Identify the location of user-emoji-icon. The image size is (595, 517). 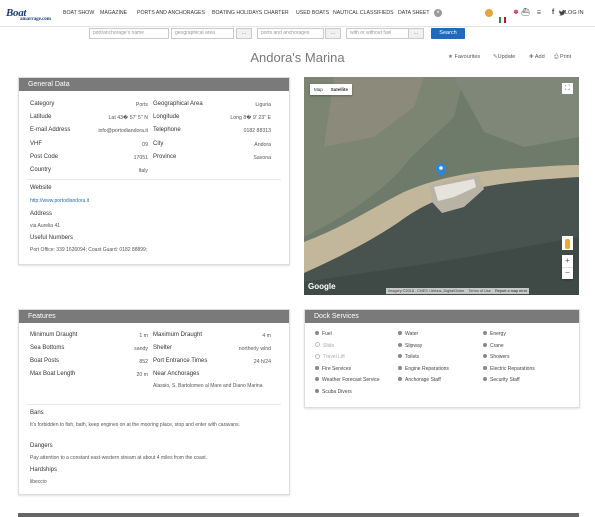
(489, 13).